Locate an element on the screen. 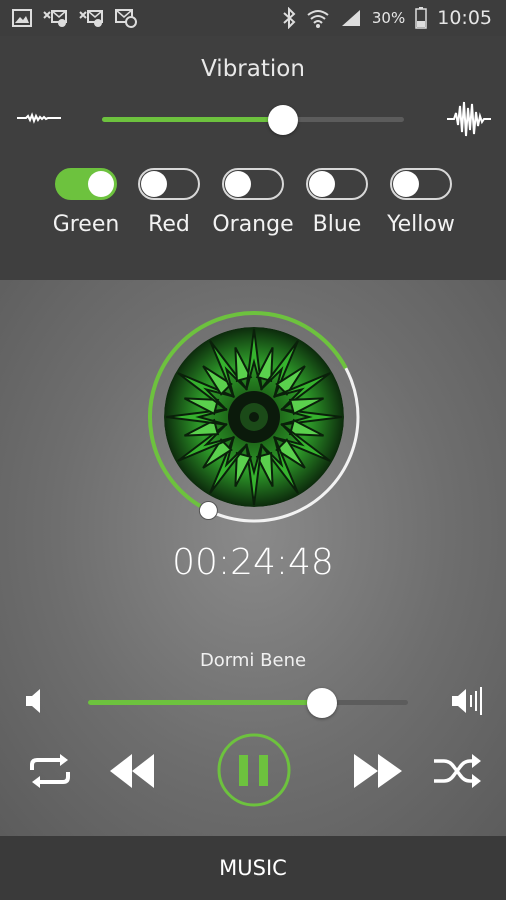  vibration-slider-thumb is located at coordinates (283, 120).